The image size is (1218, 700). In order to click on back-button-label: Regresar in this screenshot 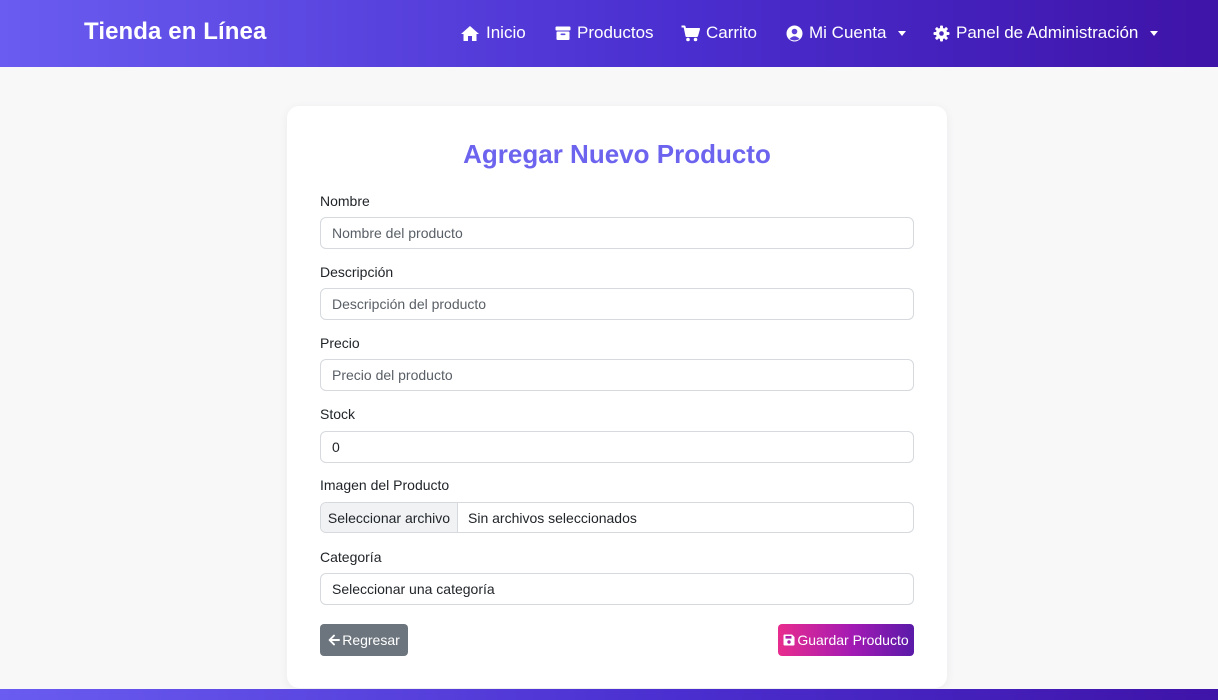, I will do `click(371, 640)`.